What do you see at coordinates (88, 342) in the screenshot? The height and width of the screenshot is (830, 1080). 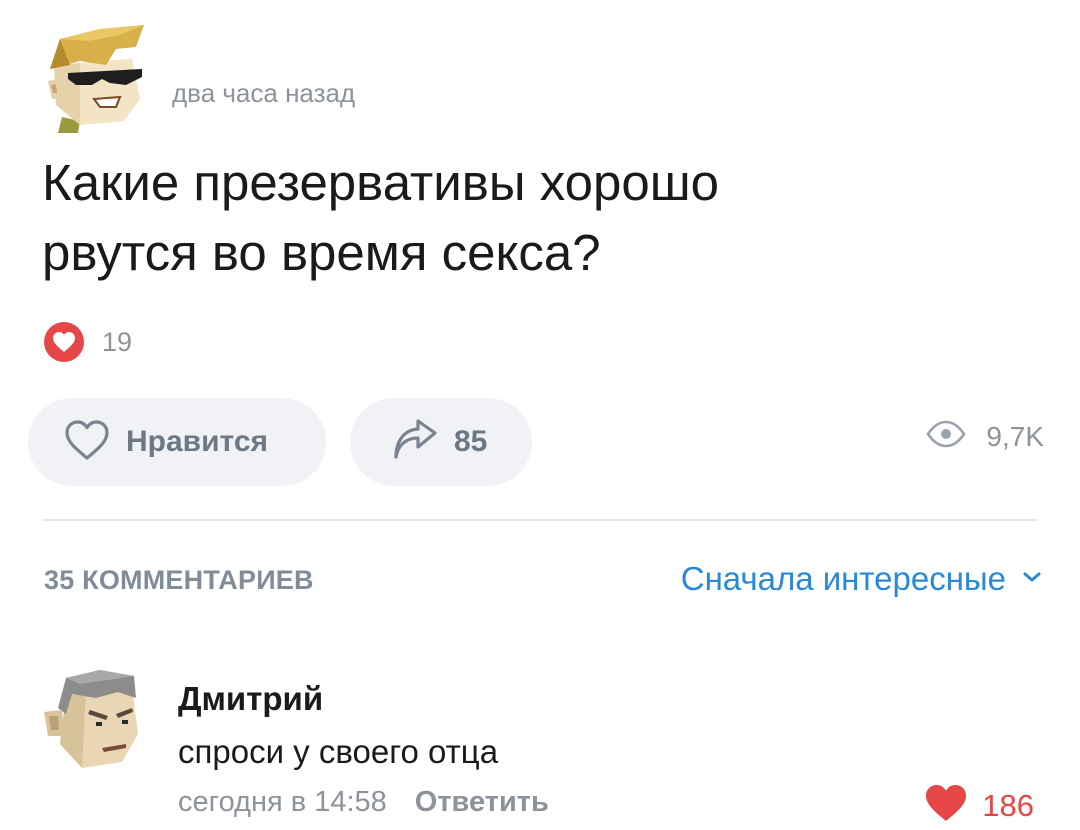 I see `reactions-summary: 19` at bounding box center [88, 342].